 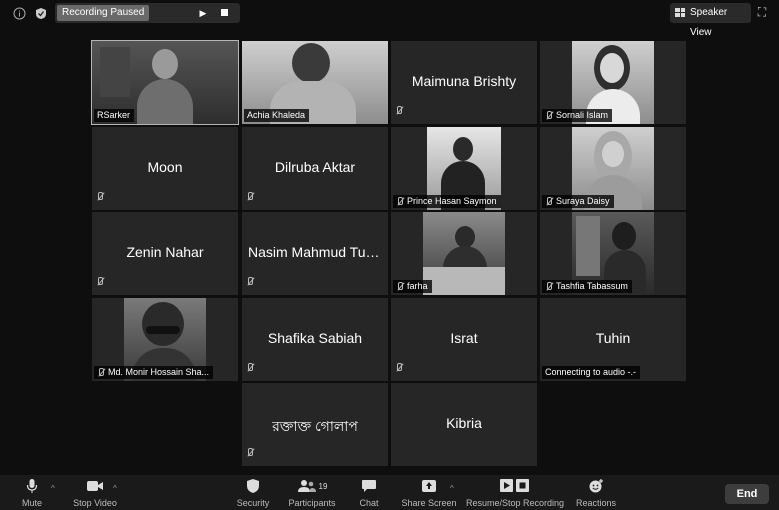 I want to click on stop-recording-icon, so click(x=225, y=13).